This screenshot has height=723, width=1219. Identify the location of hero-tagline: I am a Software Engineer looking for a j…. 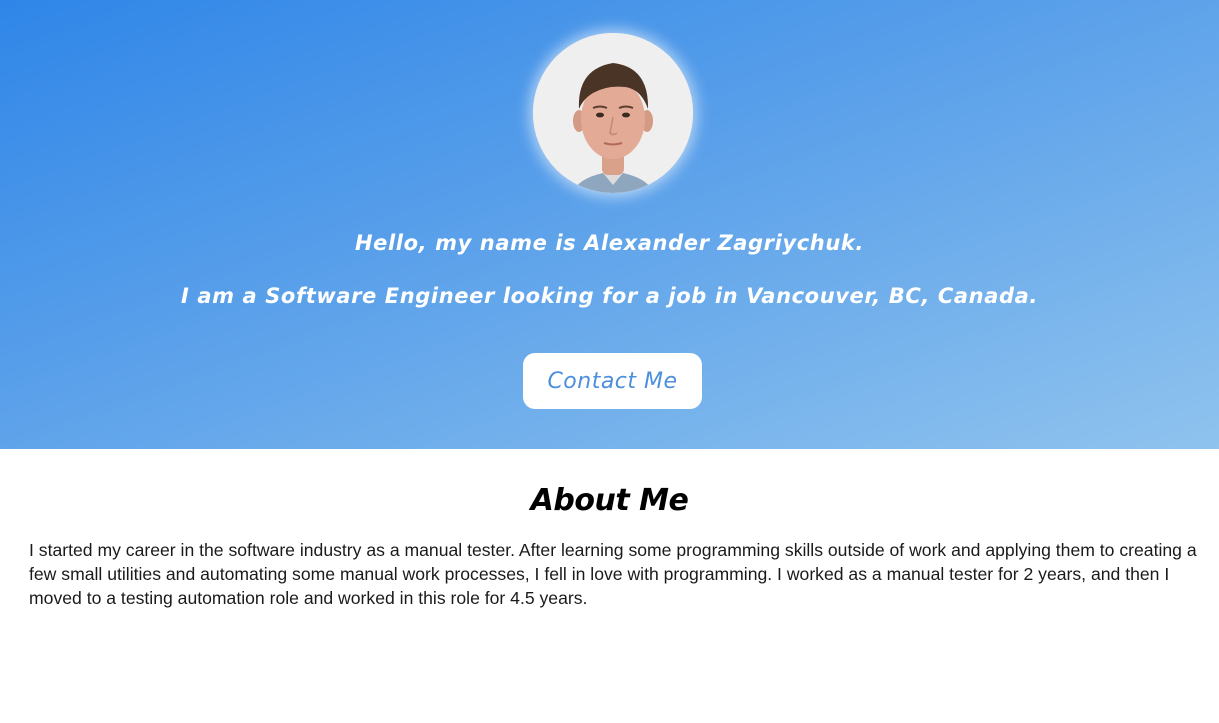
(609, 296).